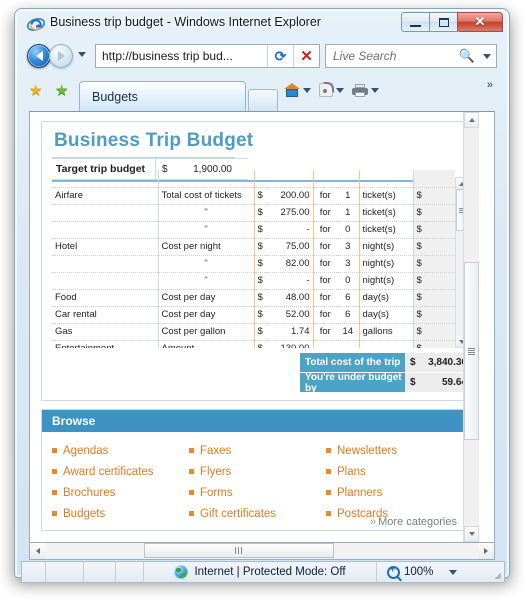 The image size is (524, 599). I want to click on stop-button: ✕, so click(306, 56).